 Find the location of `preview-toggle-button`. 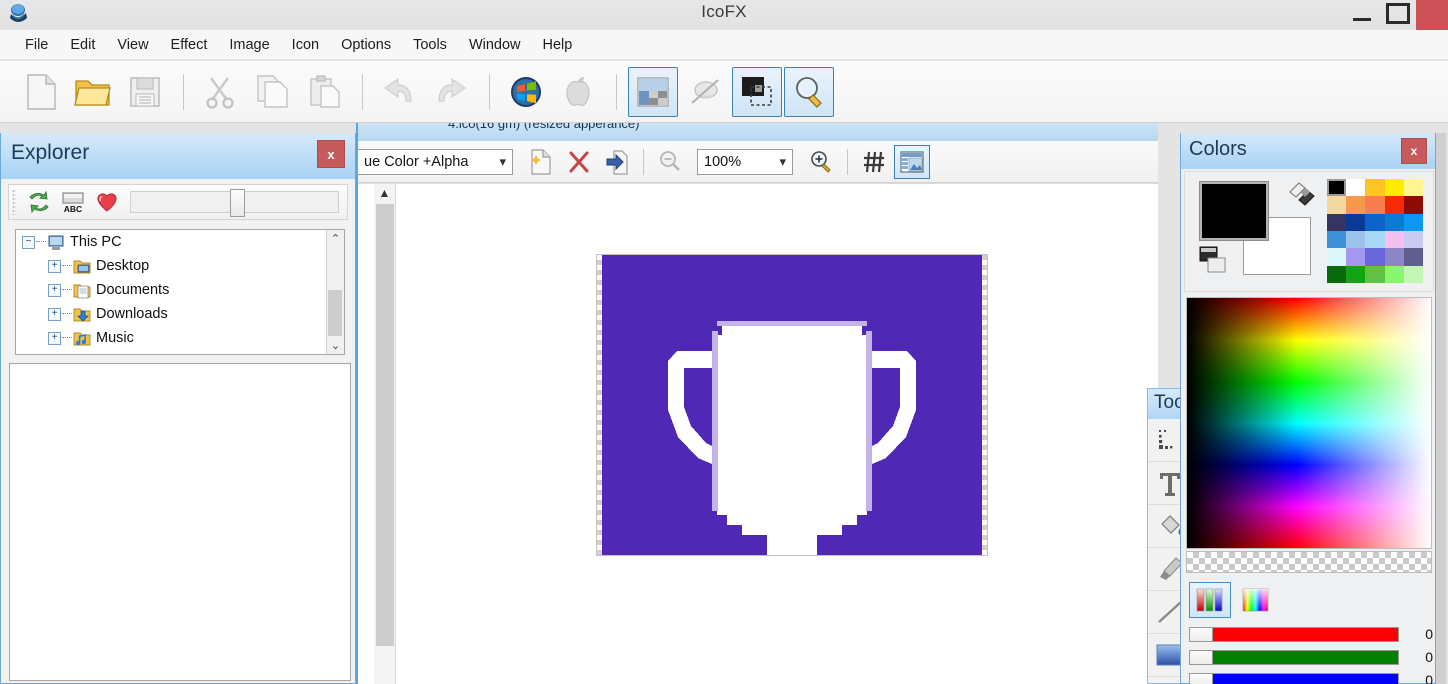

preview-toggle-button is located at coordinates (912, 161).